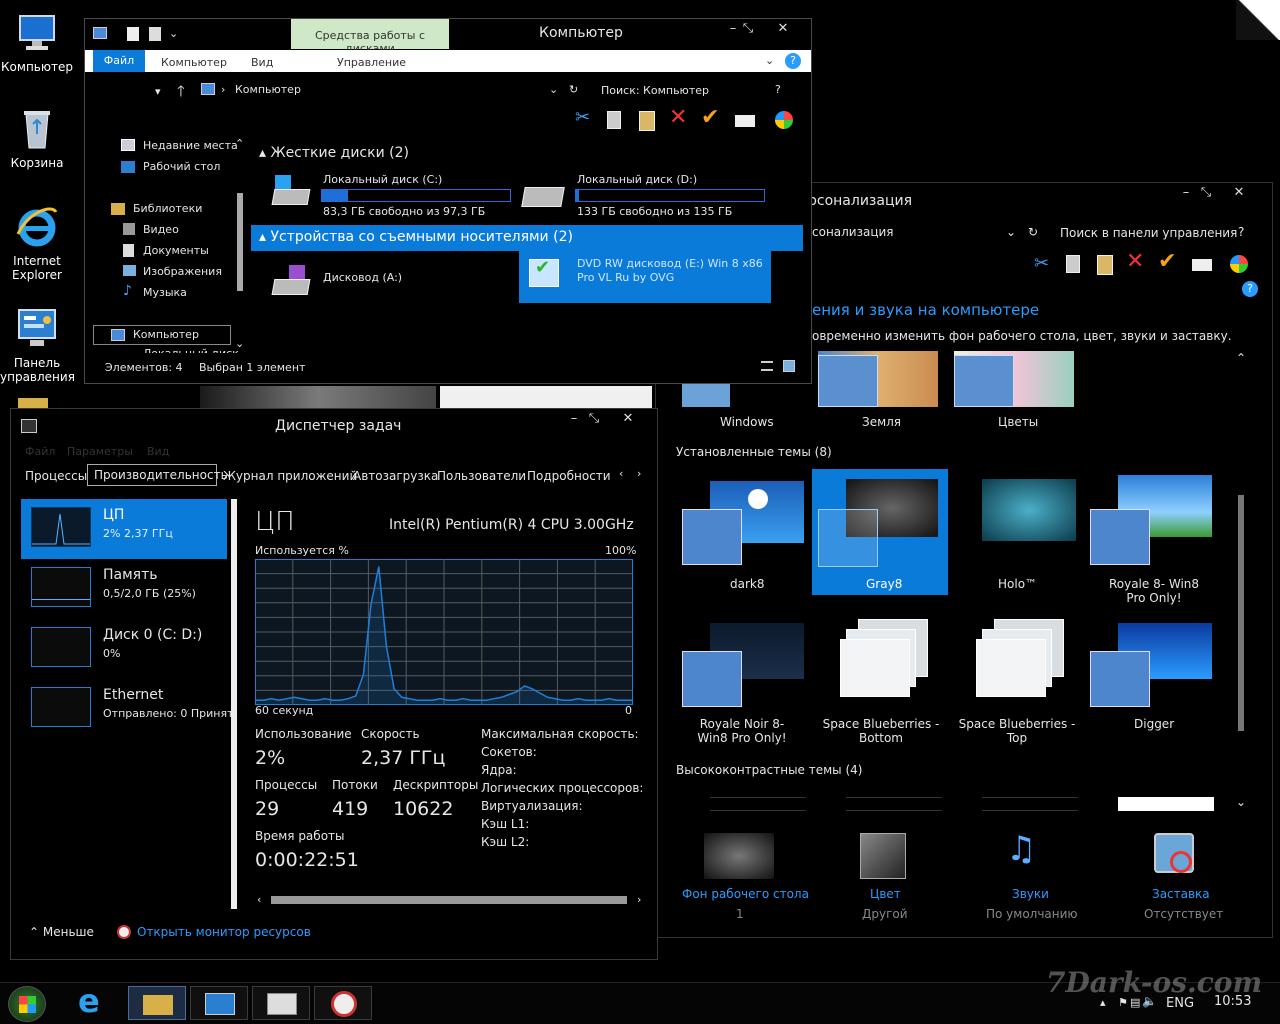 This screenshot has height=1024, width=1280. I want to click on tab-processes: Процессы, so click(56, 476).